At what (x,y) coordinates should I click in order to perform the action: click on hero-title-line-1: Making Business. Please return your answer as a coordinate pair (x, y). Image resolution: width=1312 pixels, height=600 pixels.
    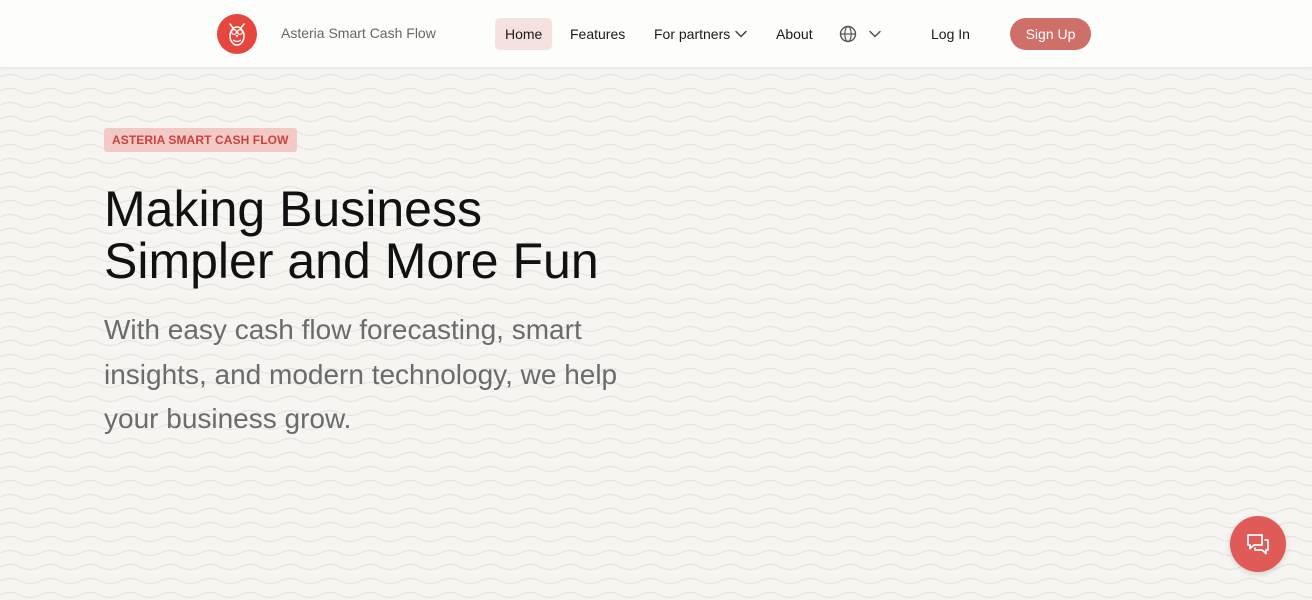
    Looking at the image, I should click on (293, 209).